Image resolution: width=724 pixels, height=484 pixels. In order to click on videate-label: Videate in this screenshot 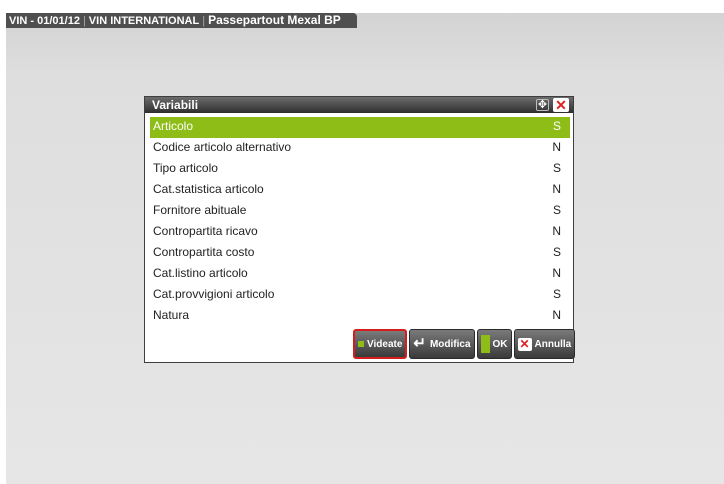, I will do `click(385, 344)`.